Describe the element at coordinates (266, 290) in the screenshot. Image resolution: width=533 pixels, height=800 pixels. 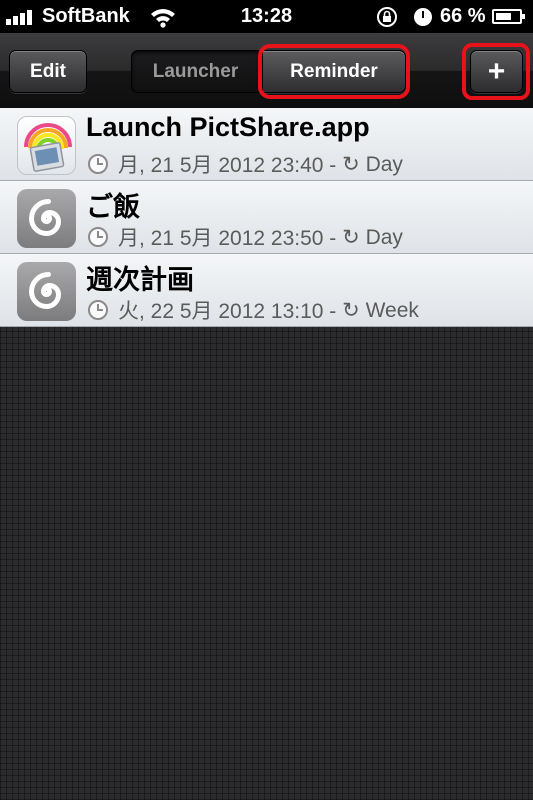
I see `list-item: 週次計画 火, 22 5月 2012 13:10 - ↻ Week` at that location.